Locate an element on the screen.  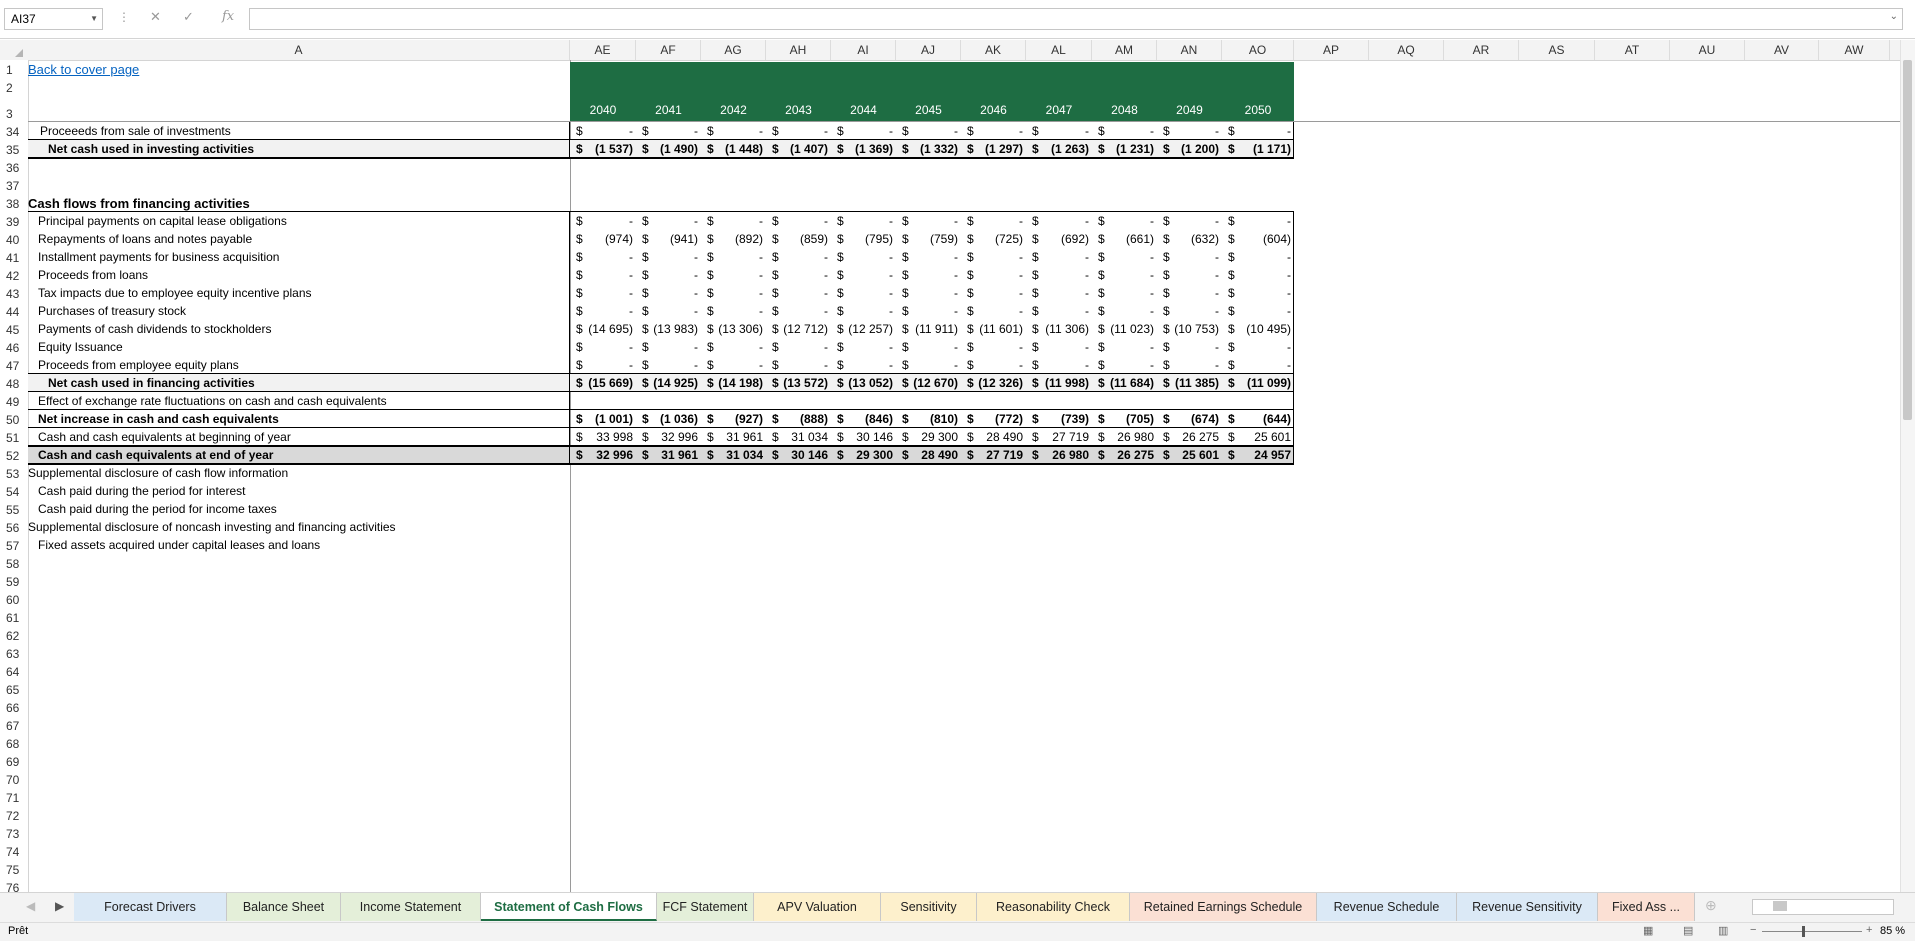
tab-statement-of-cash-flows: Statement of Cash Flows is located at coordinates (569, 907).